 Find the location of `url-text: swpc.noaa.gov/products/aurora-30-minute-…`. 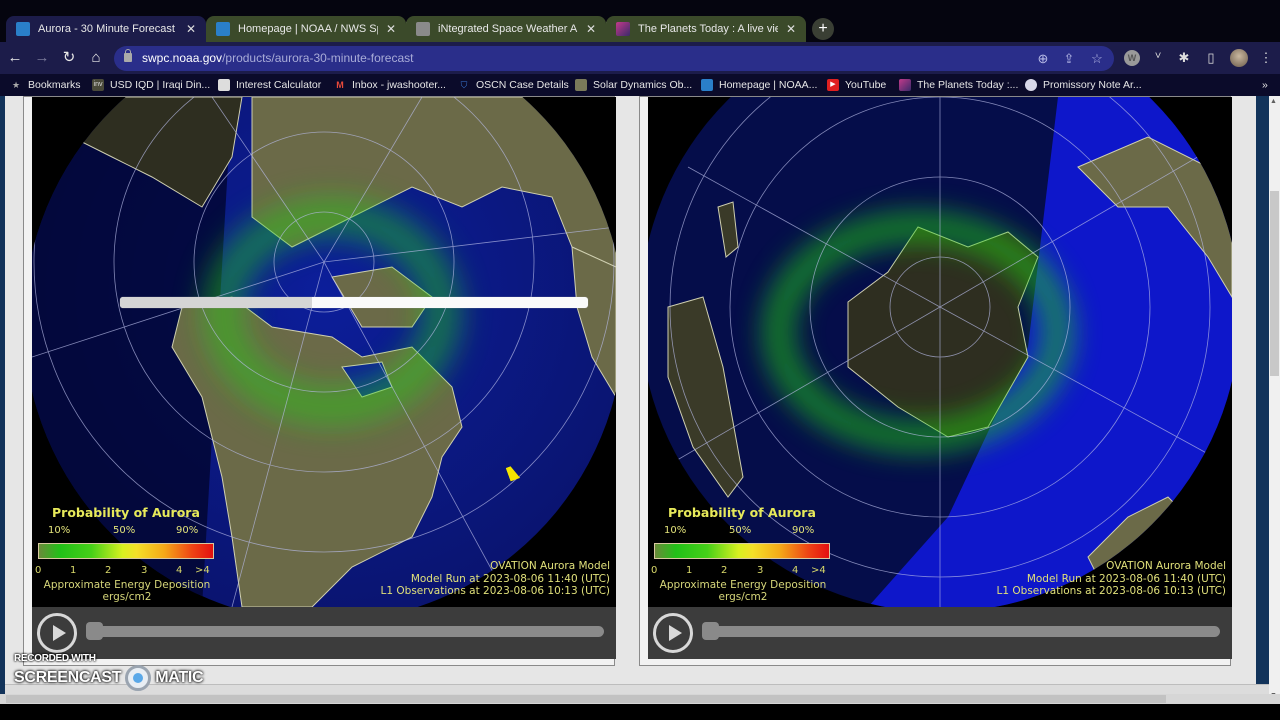

url-text: swpc.noaa.gov/products/aurora-30-minute-… is located at coordinates (277, 58).